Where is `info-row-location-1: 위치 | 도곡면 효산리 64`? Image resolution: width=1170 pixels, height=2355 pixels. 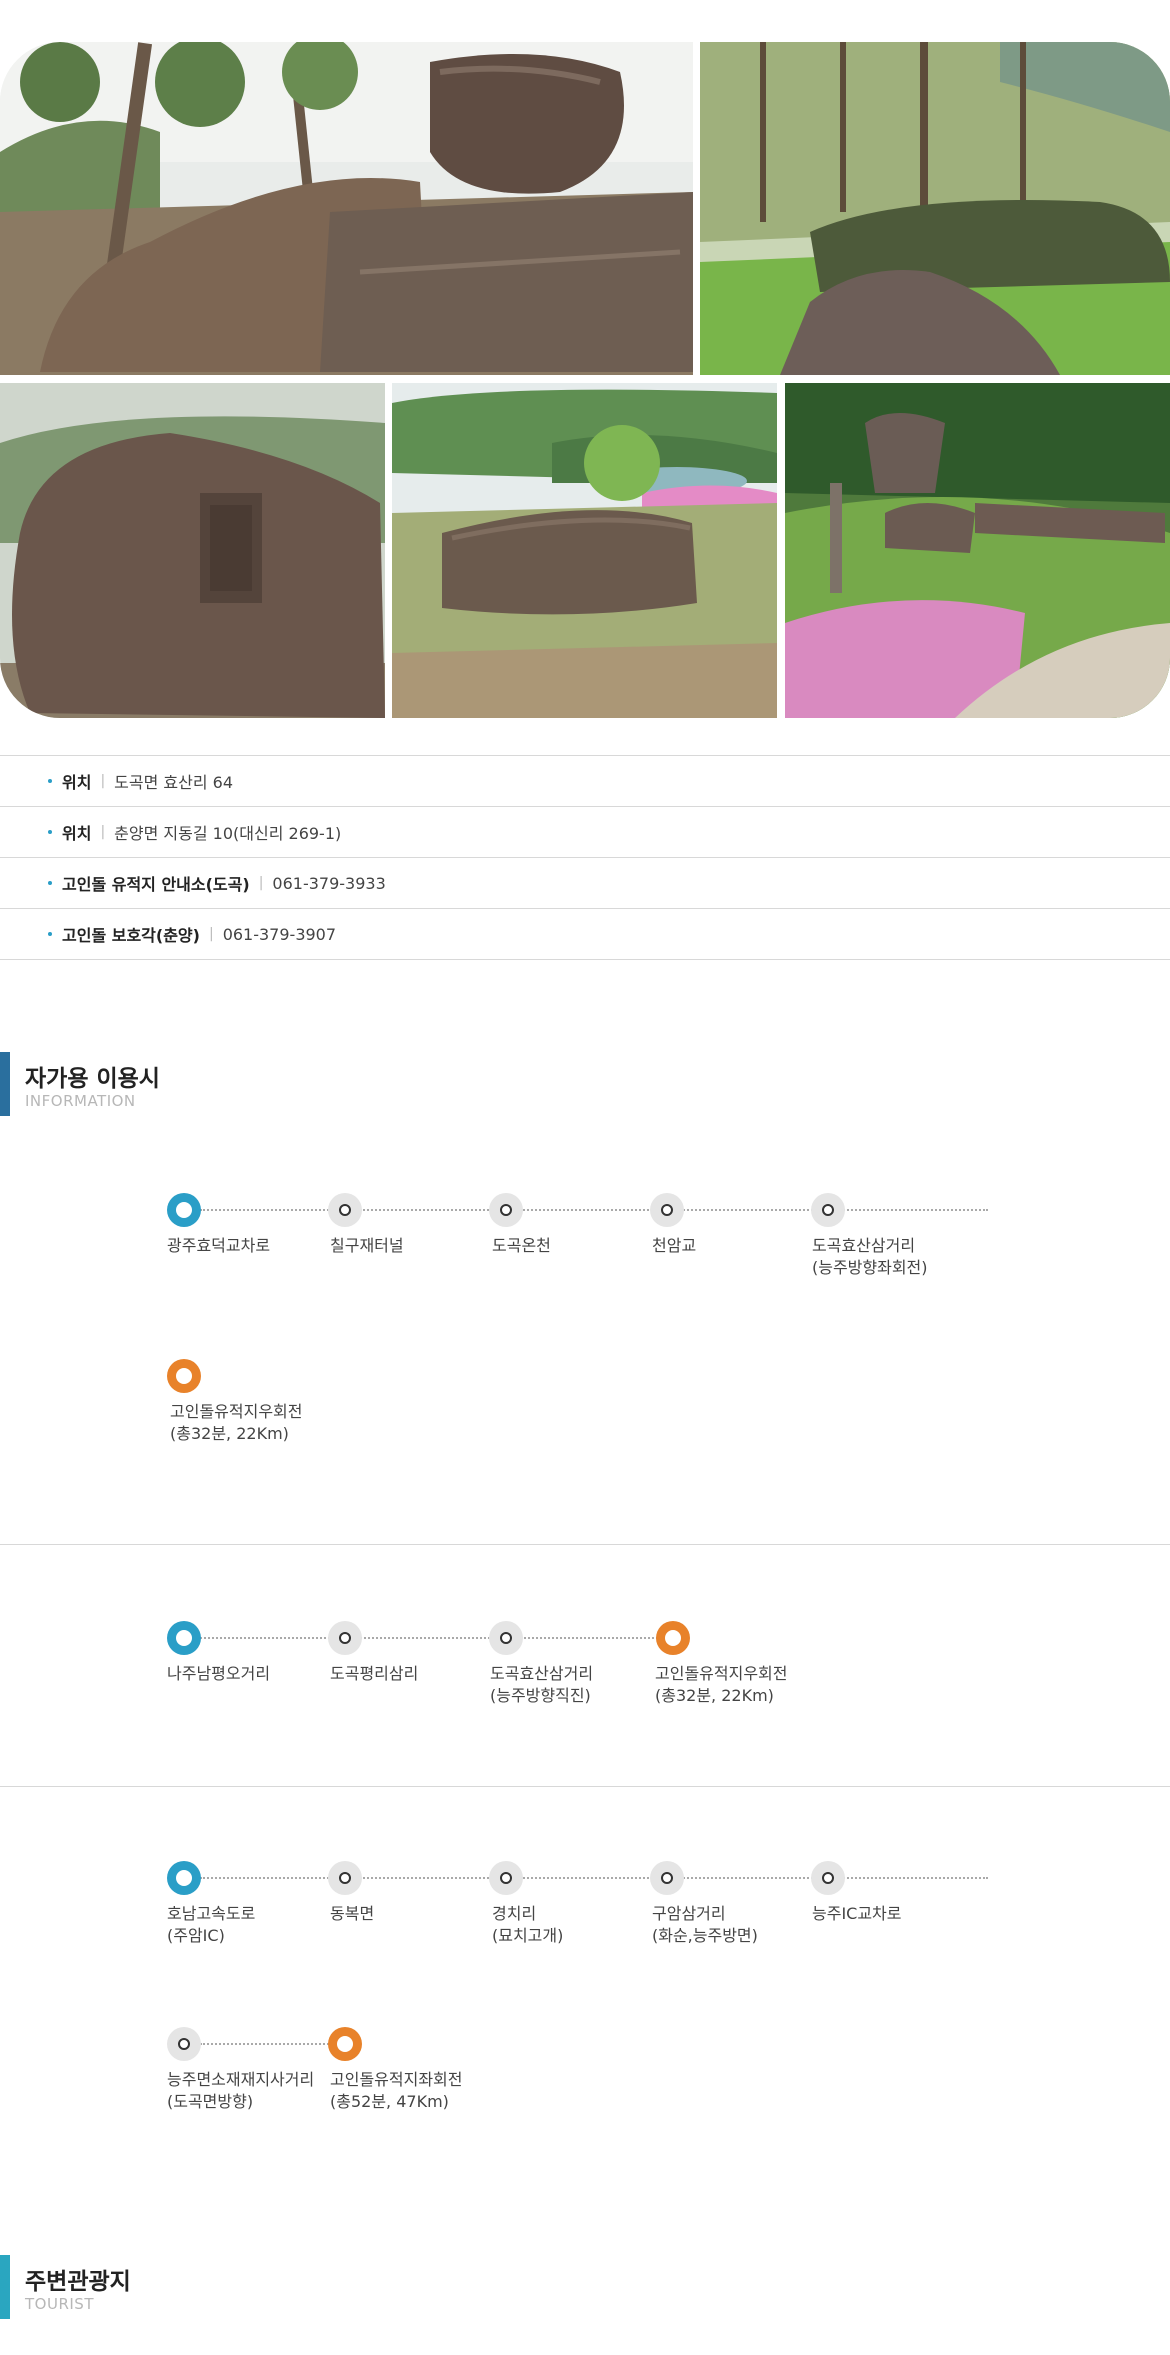 info-row-location-1: 위치 | 도곡면 효산리 64 is located at coordinates (585, 781).